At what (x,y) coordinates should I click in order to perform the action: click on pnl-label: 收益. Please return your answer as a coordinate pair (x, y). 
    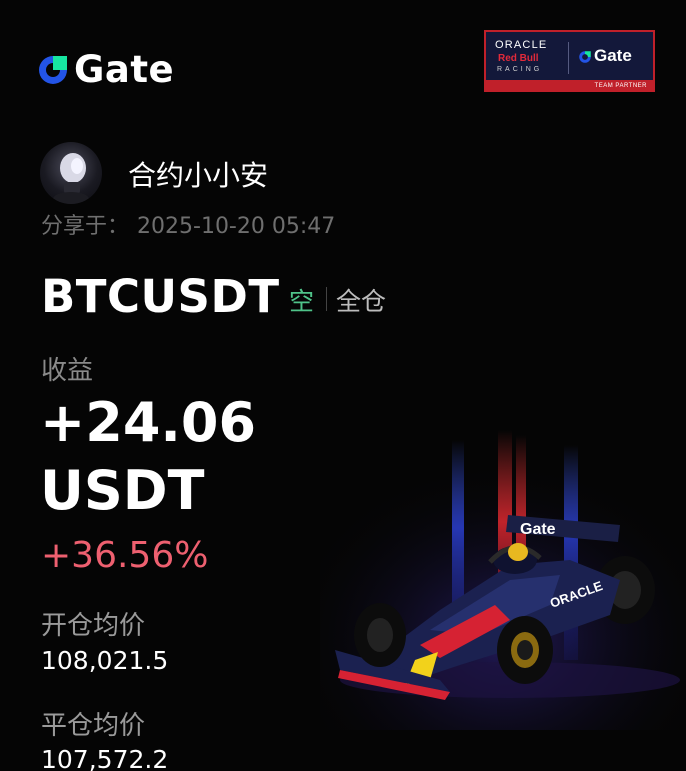
    Looking at the image, I should click on (67, 371).